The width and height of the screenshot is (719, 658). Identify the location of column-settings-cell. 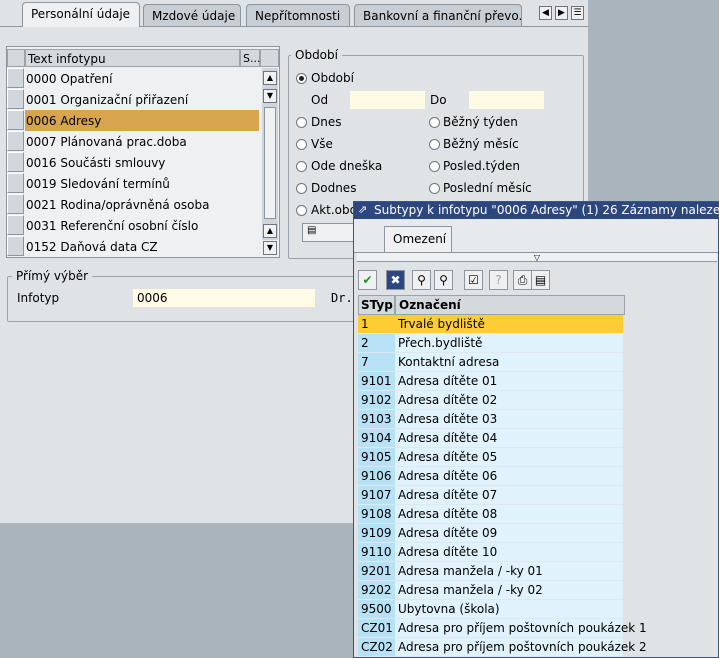
(269, 58).